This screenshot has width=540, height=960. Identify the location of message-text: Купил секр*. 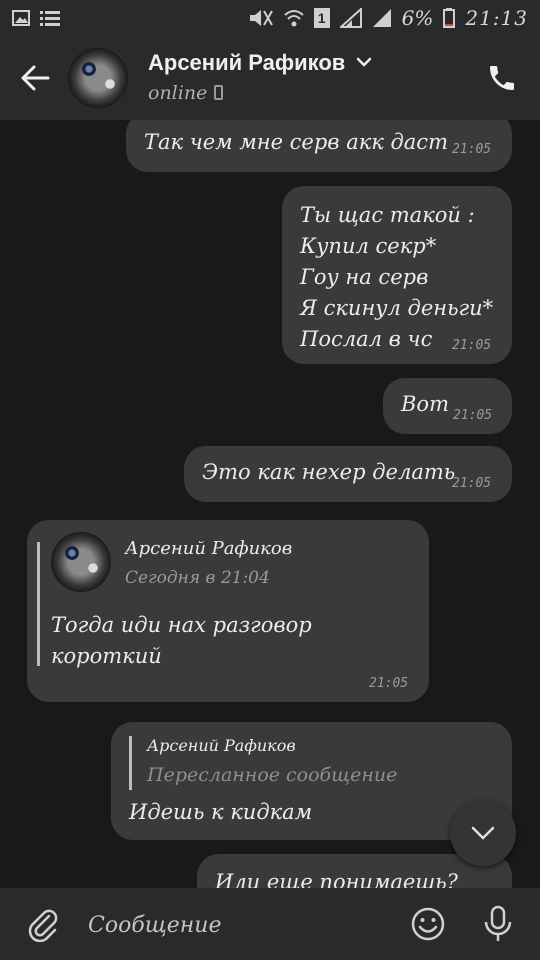
(368, 246).